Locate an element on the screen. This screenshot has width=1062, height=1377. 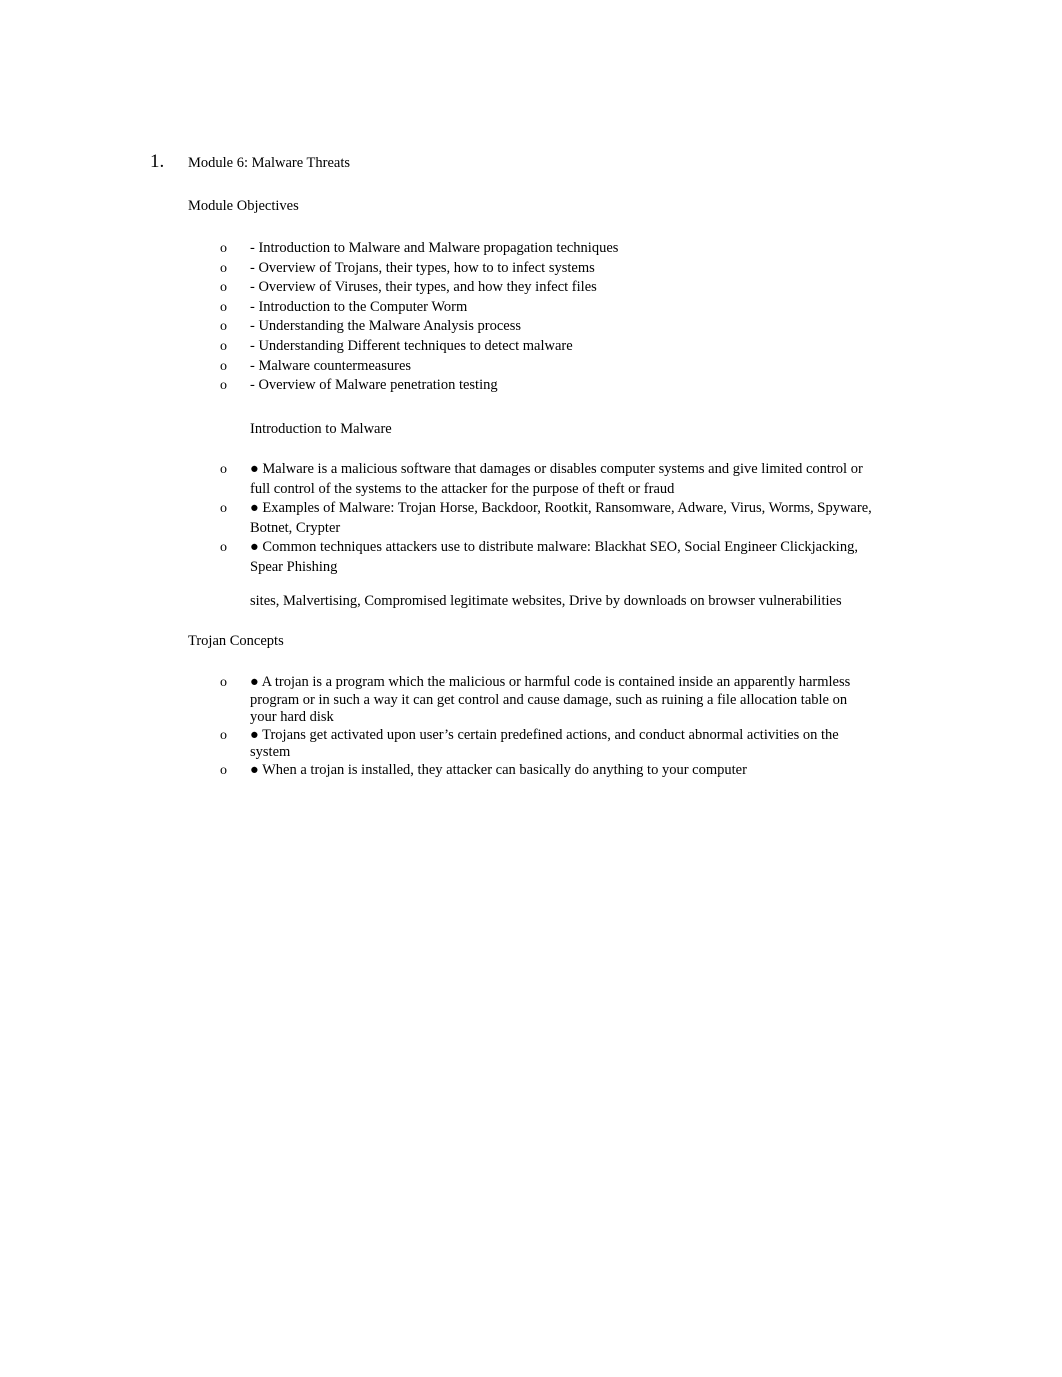
top-level-list-item: 1. Module 6: Malware Threats is located at coordinates (530, 162).